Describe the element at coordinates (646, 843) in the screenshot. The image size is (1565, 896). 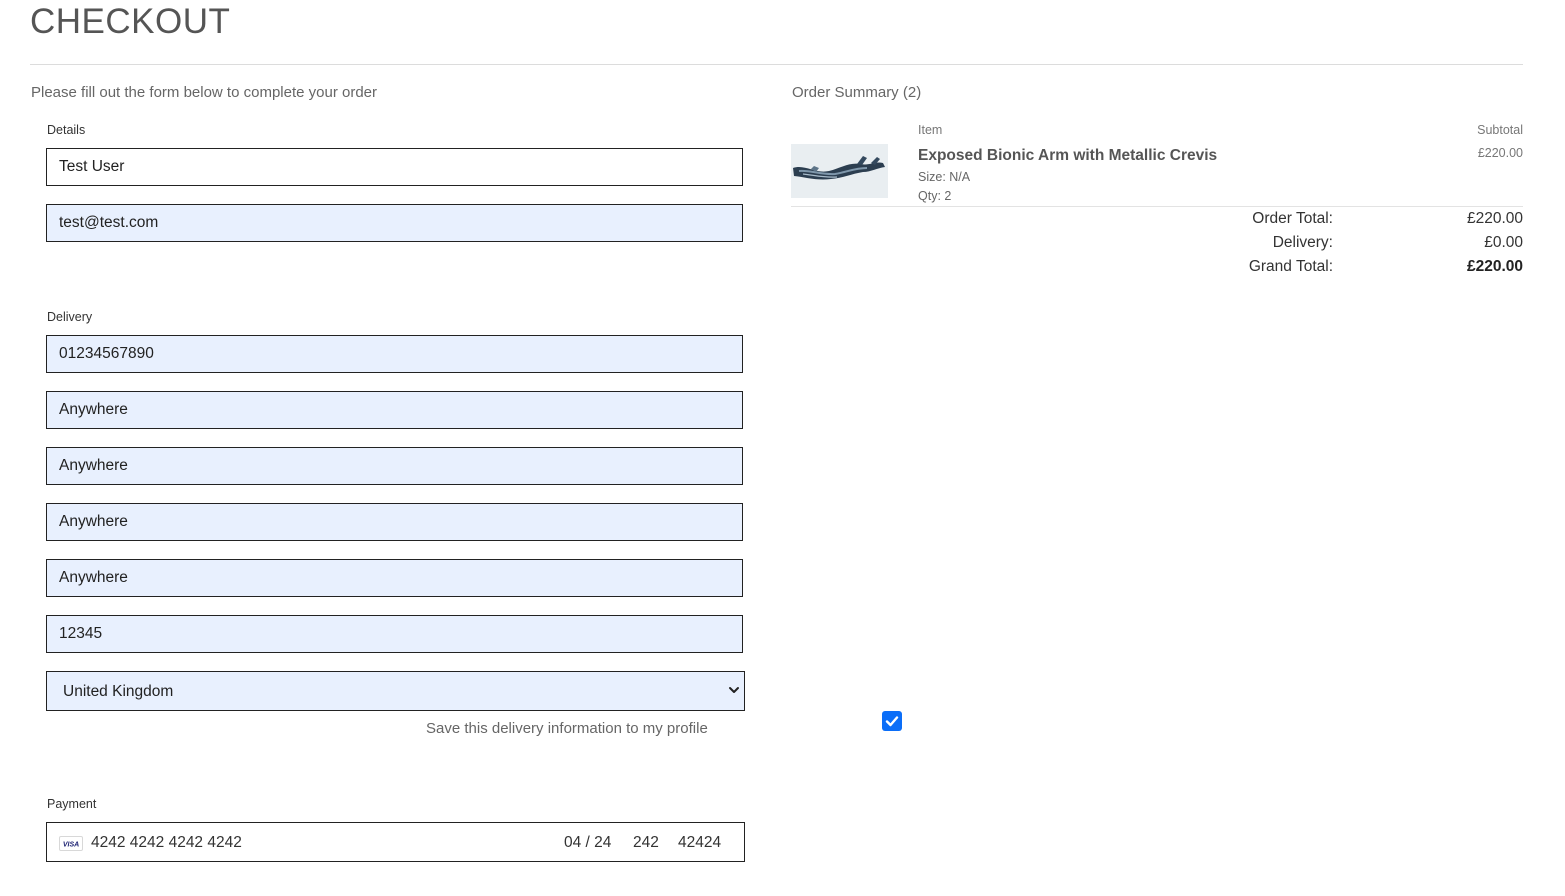
I see `card-cvc-field: 242` at that location.